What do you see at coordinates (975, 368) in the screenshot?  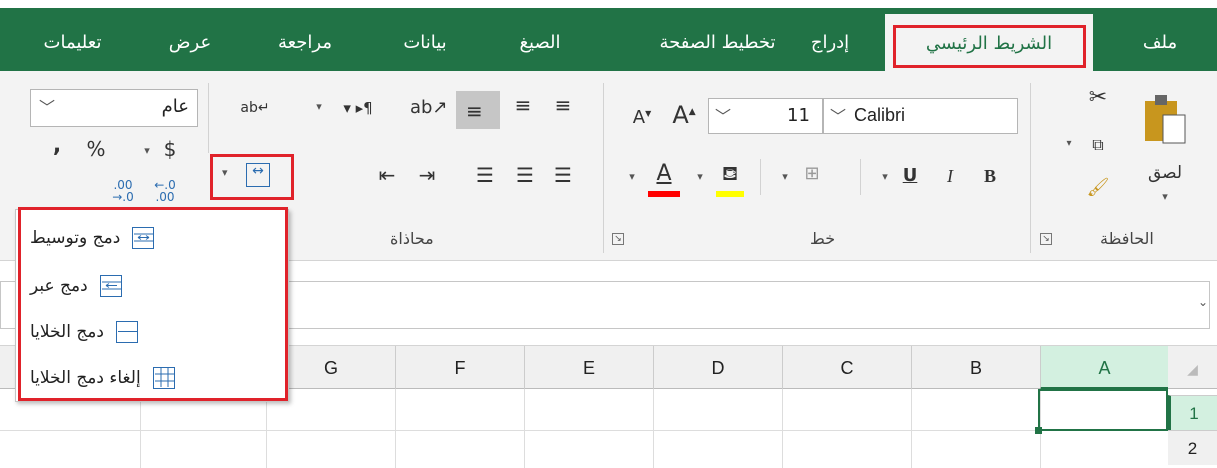 I see `column-header-b: B` at bounding box center [975, 368].